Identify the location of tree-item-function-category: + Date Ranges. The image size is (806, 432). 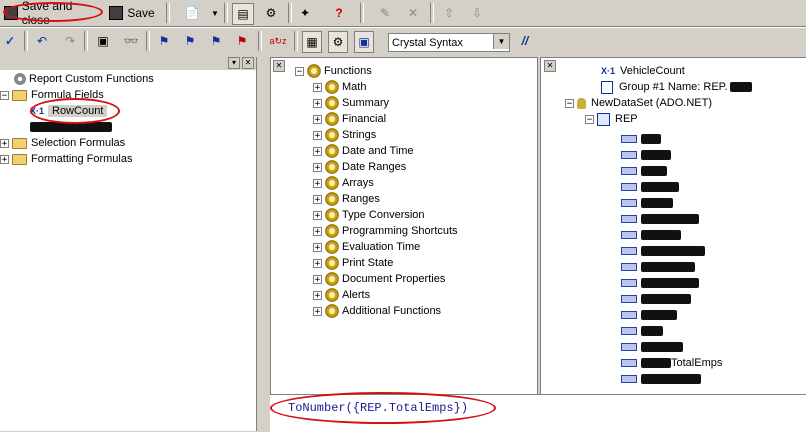
(359, 167).